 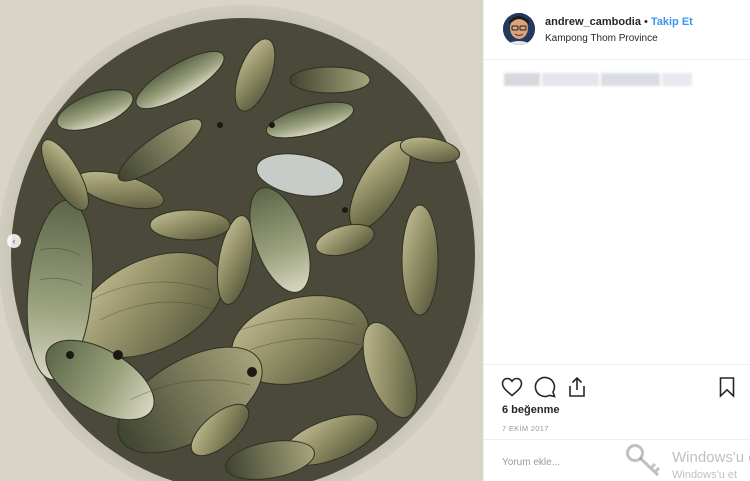 What do you see at coordinates (525, 428) in the screenshot?
I see `post-date: 7 EKİM 2017` at bounding box center [525, 428].